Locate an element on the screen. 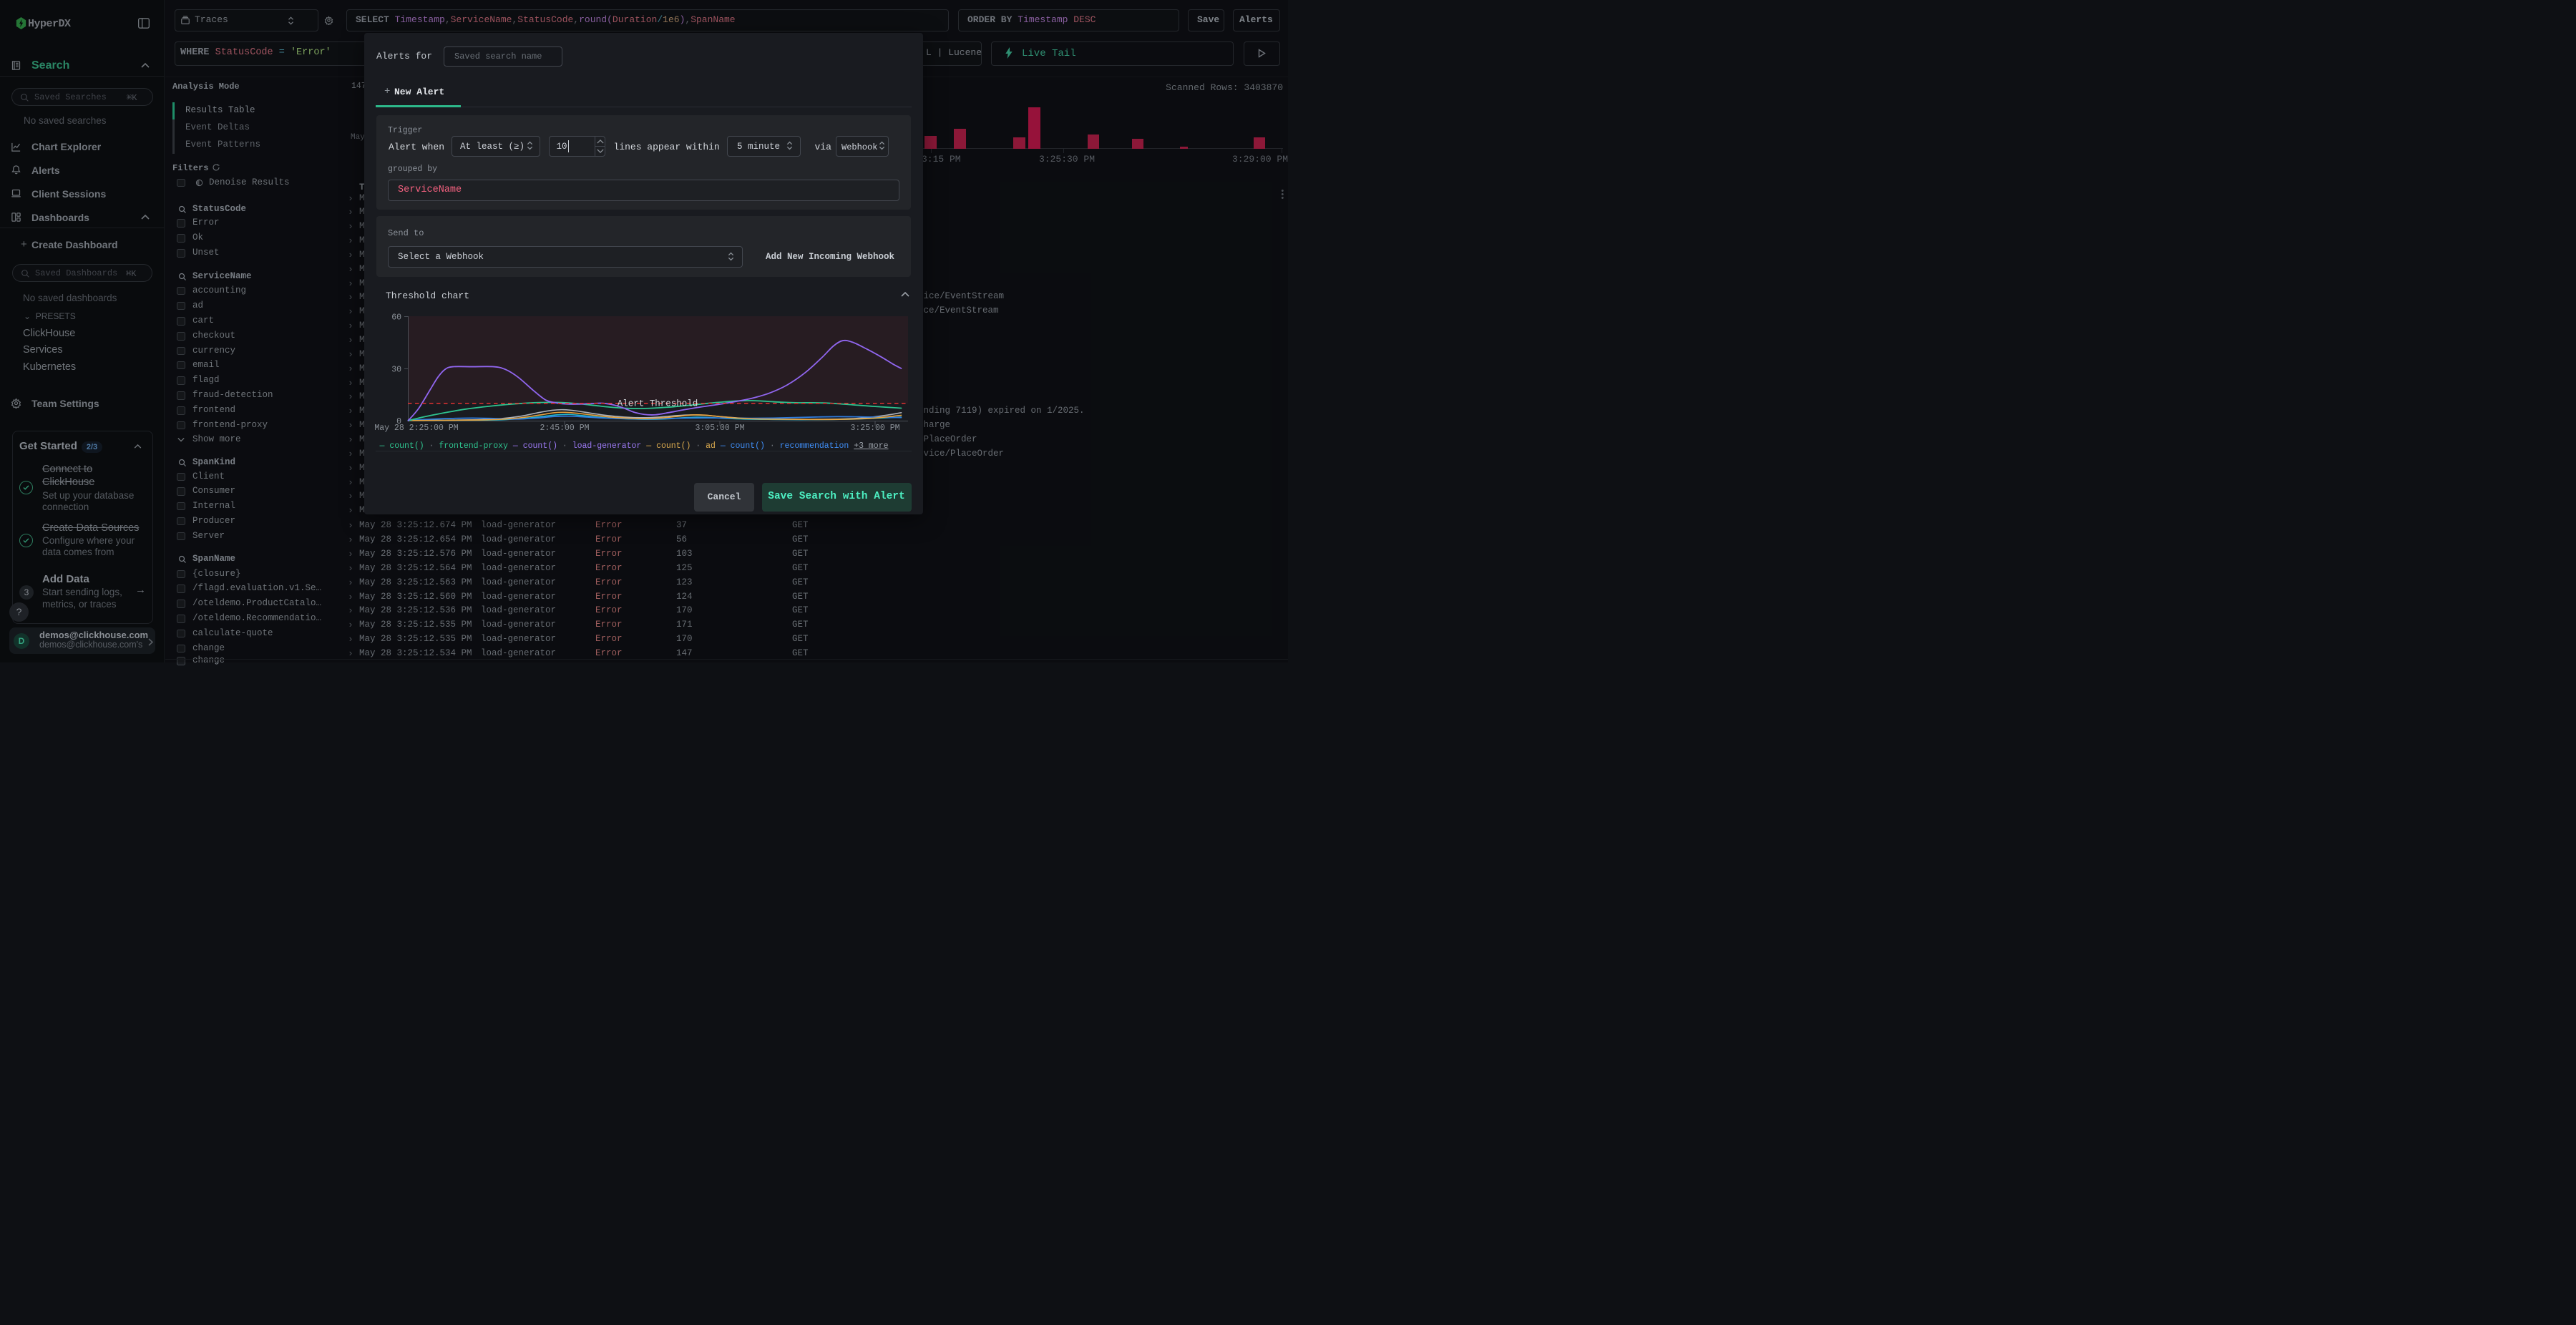 The image size is (2576, 1325). svg-text: 30 is located at coordinates (396, 370).